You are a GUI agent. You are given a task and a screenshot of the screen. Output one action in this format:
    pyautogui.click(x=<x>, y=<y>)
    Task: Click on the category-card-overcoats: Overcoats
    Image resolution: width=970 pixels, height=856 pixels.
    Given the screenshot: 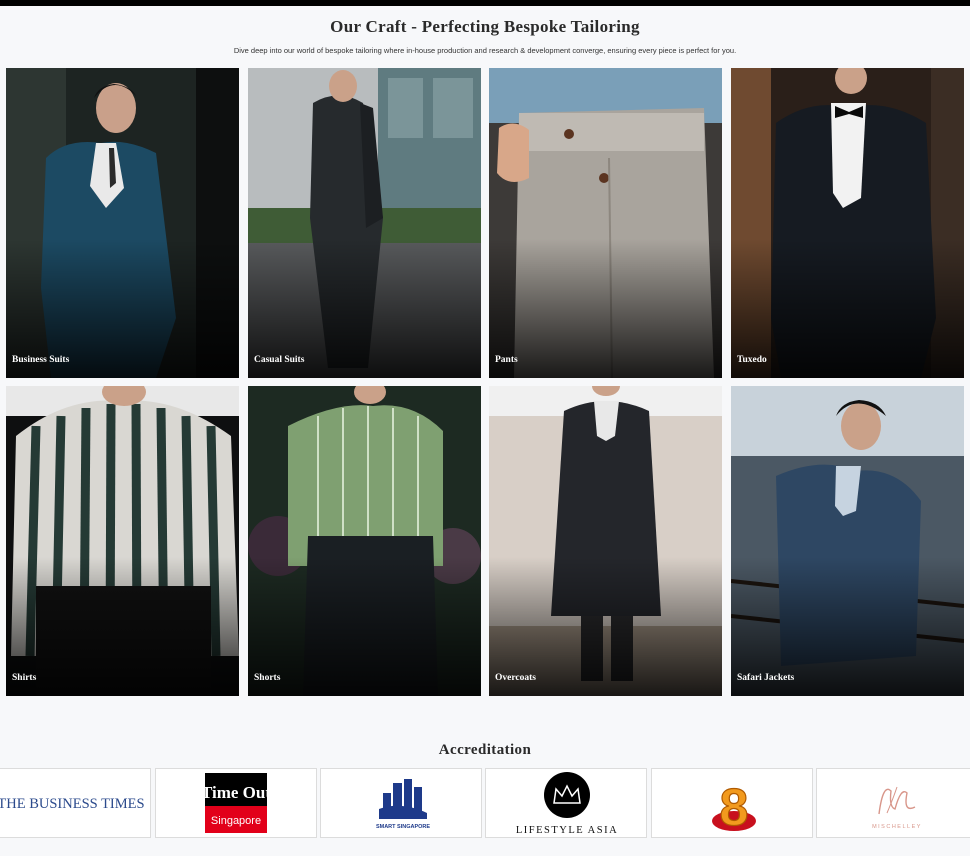 What is the action you would take?
    pyautogui.click(x=605, y=541)
    